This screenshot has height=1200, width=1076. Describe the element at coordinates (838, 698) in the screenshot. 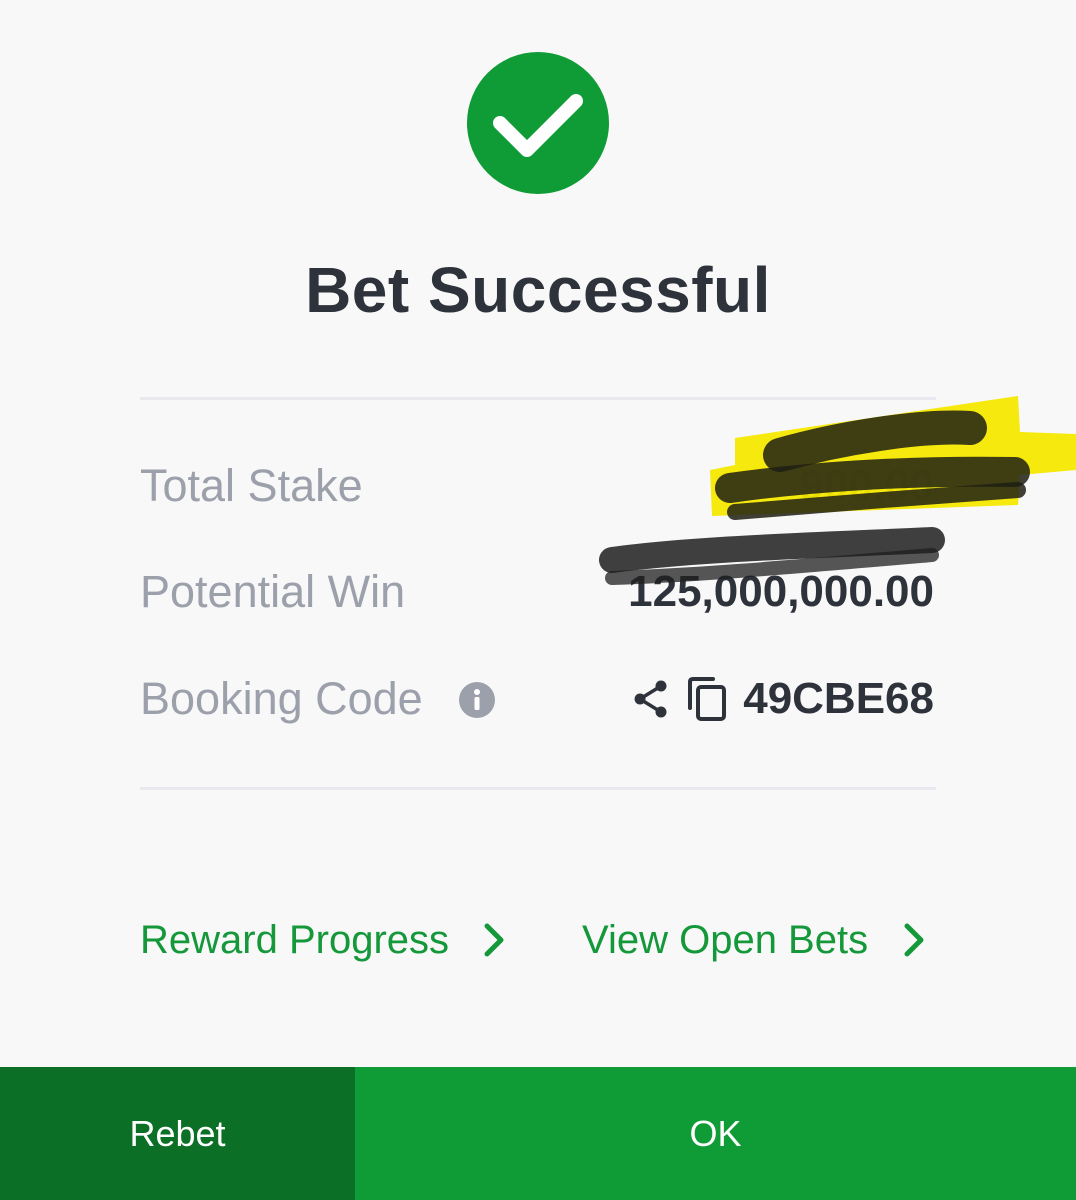

I see `booking-code-value: 49CBE68` at that location.